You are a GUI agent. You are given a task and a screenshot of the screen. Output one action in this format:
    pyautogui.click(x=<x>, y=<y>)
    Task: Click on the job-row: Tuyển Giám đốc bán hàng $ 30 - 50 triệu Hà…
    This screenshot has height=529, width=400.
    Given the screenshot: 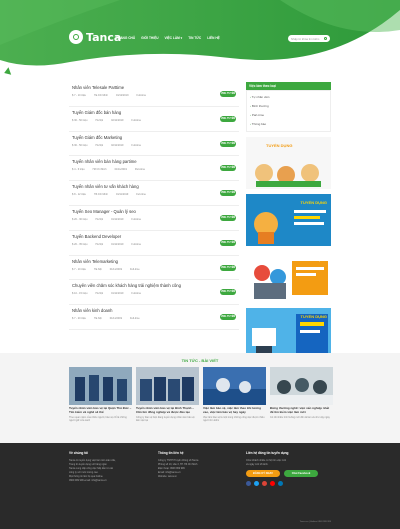 What is the action you would take?
    pyautogui.click(x=154, y=119)
    